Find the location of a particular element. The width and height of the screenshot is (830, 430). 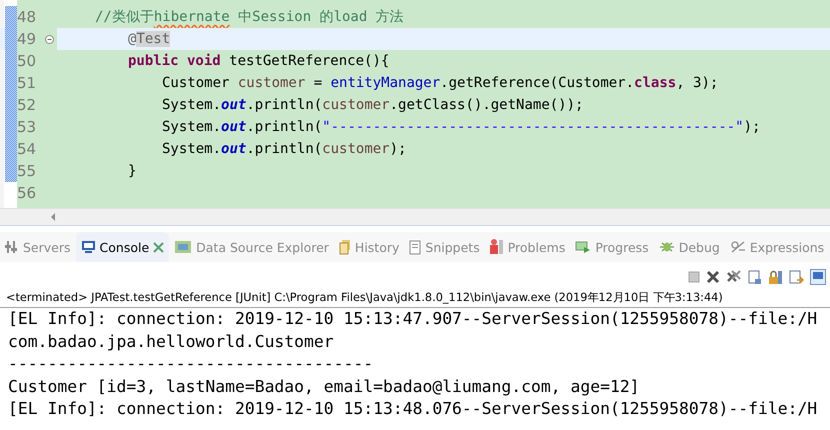

code-line: System.out.println(customer.getClass().getName()); is located at coordinates (372, 105).